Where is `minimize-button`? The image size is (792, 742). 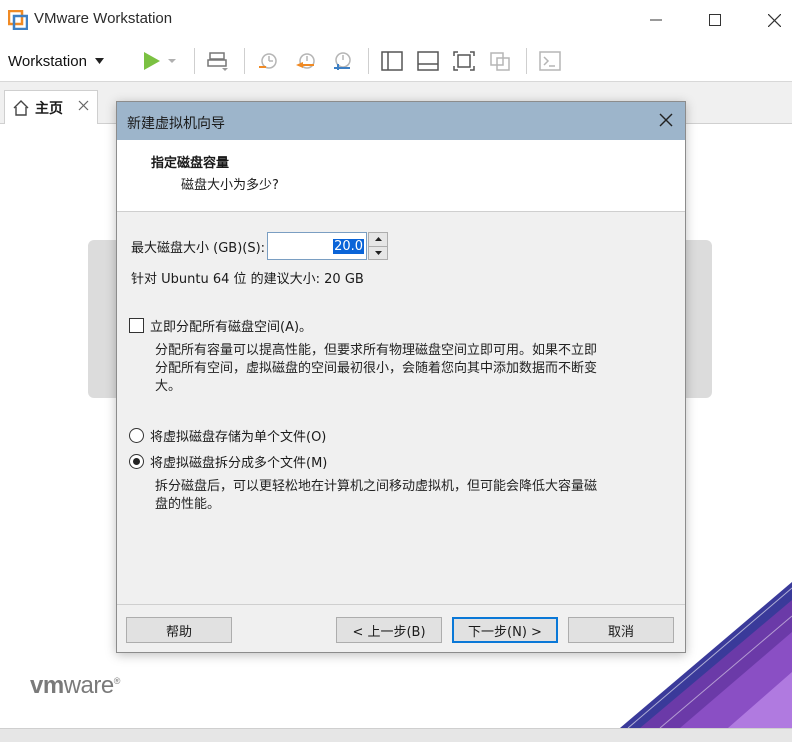
minimize-button is located at coordinates (656, 20).